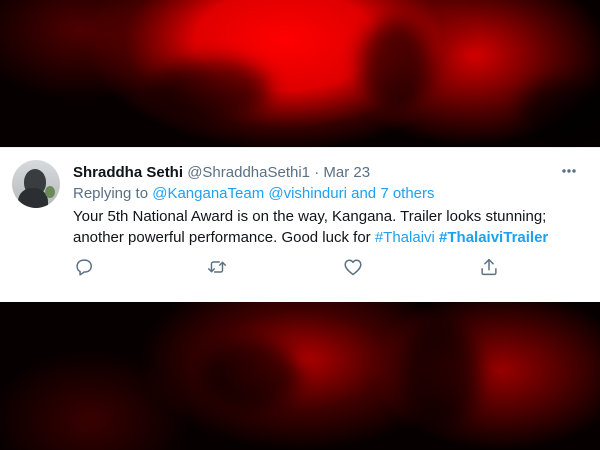 This screenshot has width=600, height=450. What do you see at coordinates (248, 172) in the screenshot?
I see `user-handle: @ShraddhaSethi1` at bounding box center [248, 172].